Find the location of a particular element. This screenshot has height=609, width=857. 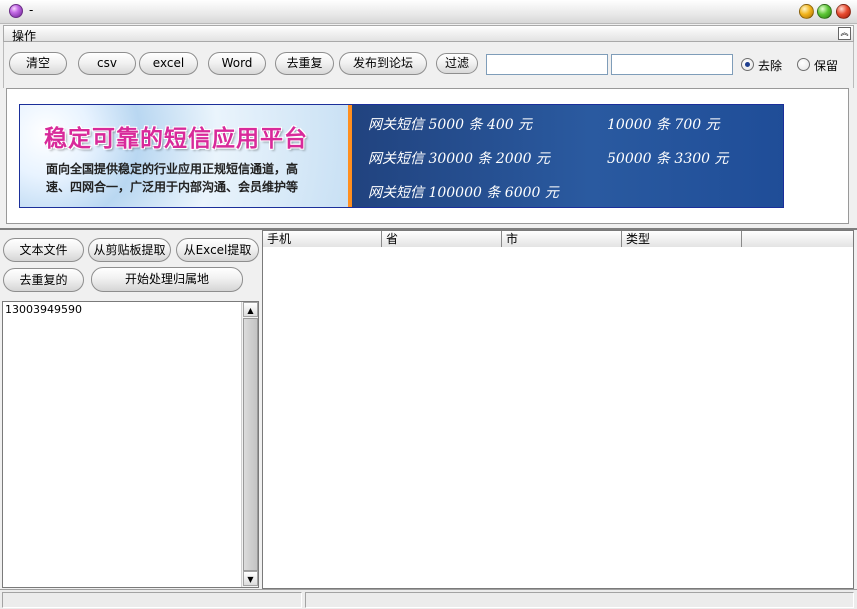

price-5000: 网关短信 5000 条 400 元 is located at coordinates (450, 125).